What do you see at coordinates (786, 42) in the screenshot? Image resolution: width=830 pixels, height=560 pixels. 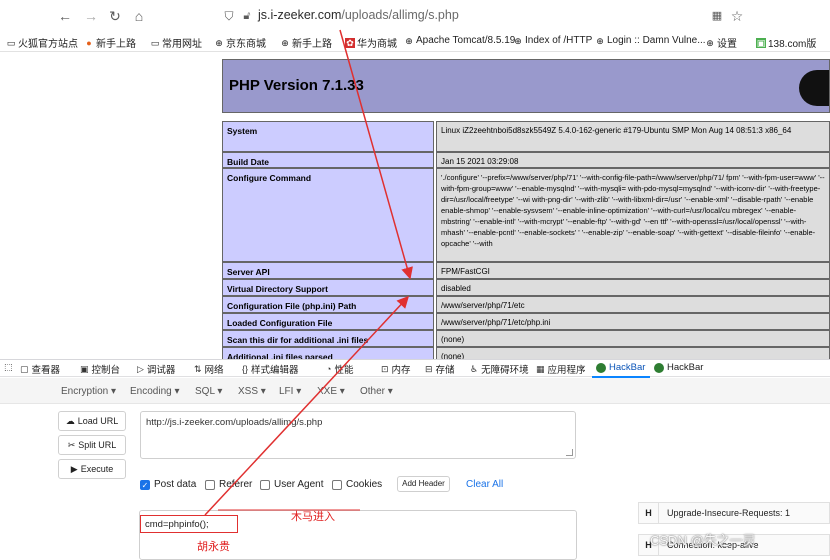 I see `bookmark-item: ▣ 138.com版` at bounding box center [786, 42].